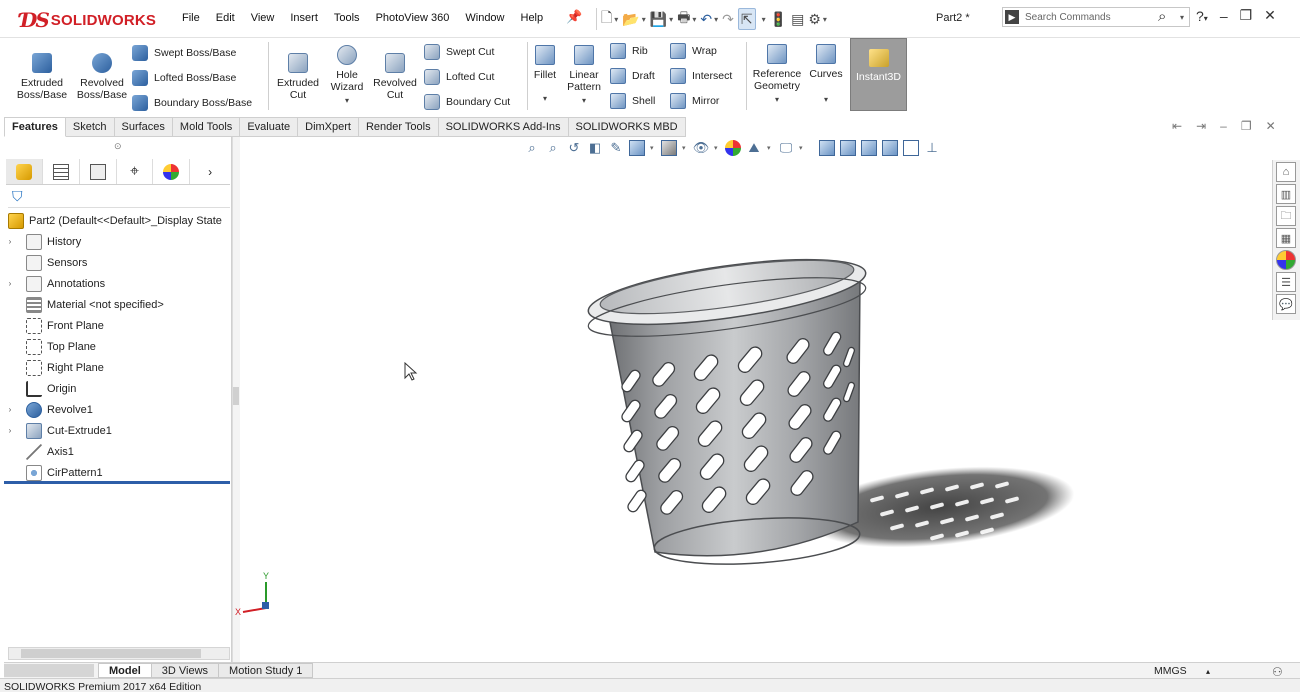  What do you see at coordinates (102, 77) in the screenshot?
I see `revolved-boss-button: Revolved Boss/Base` at bounding box center [102, 77].